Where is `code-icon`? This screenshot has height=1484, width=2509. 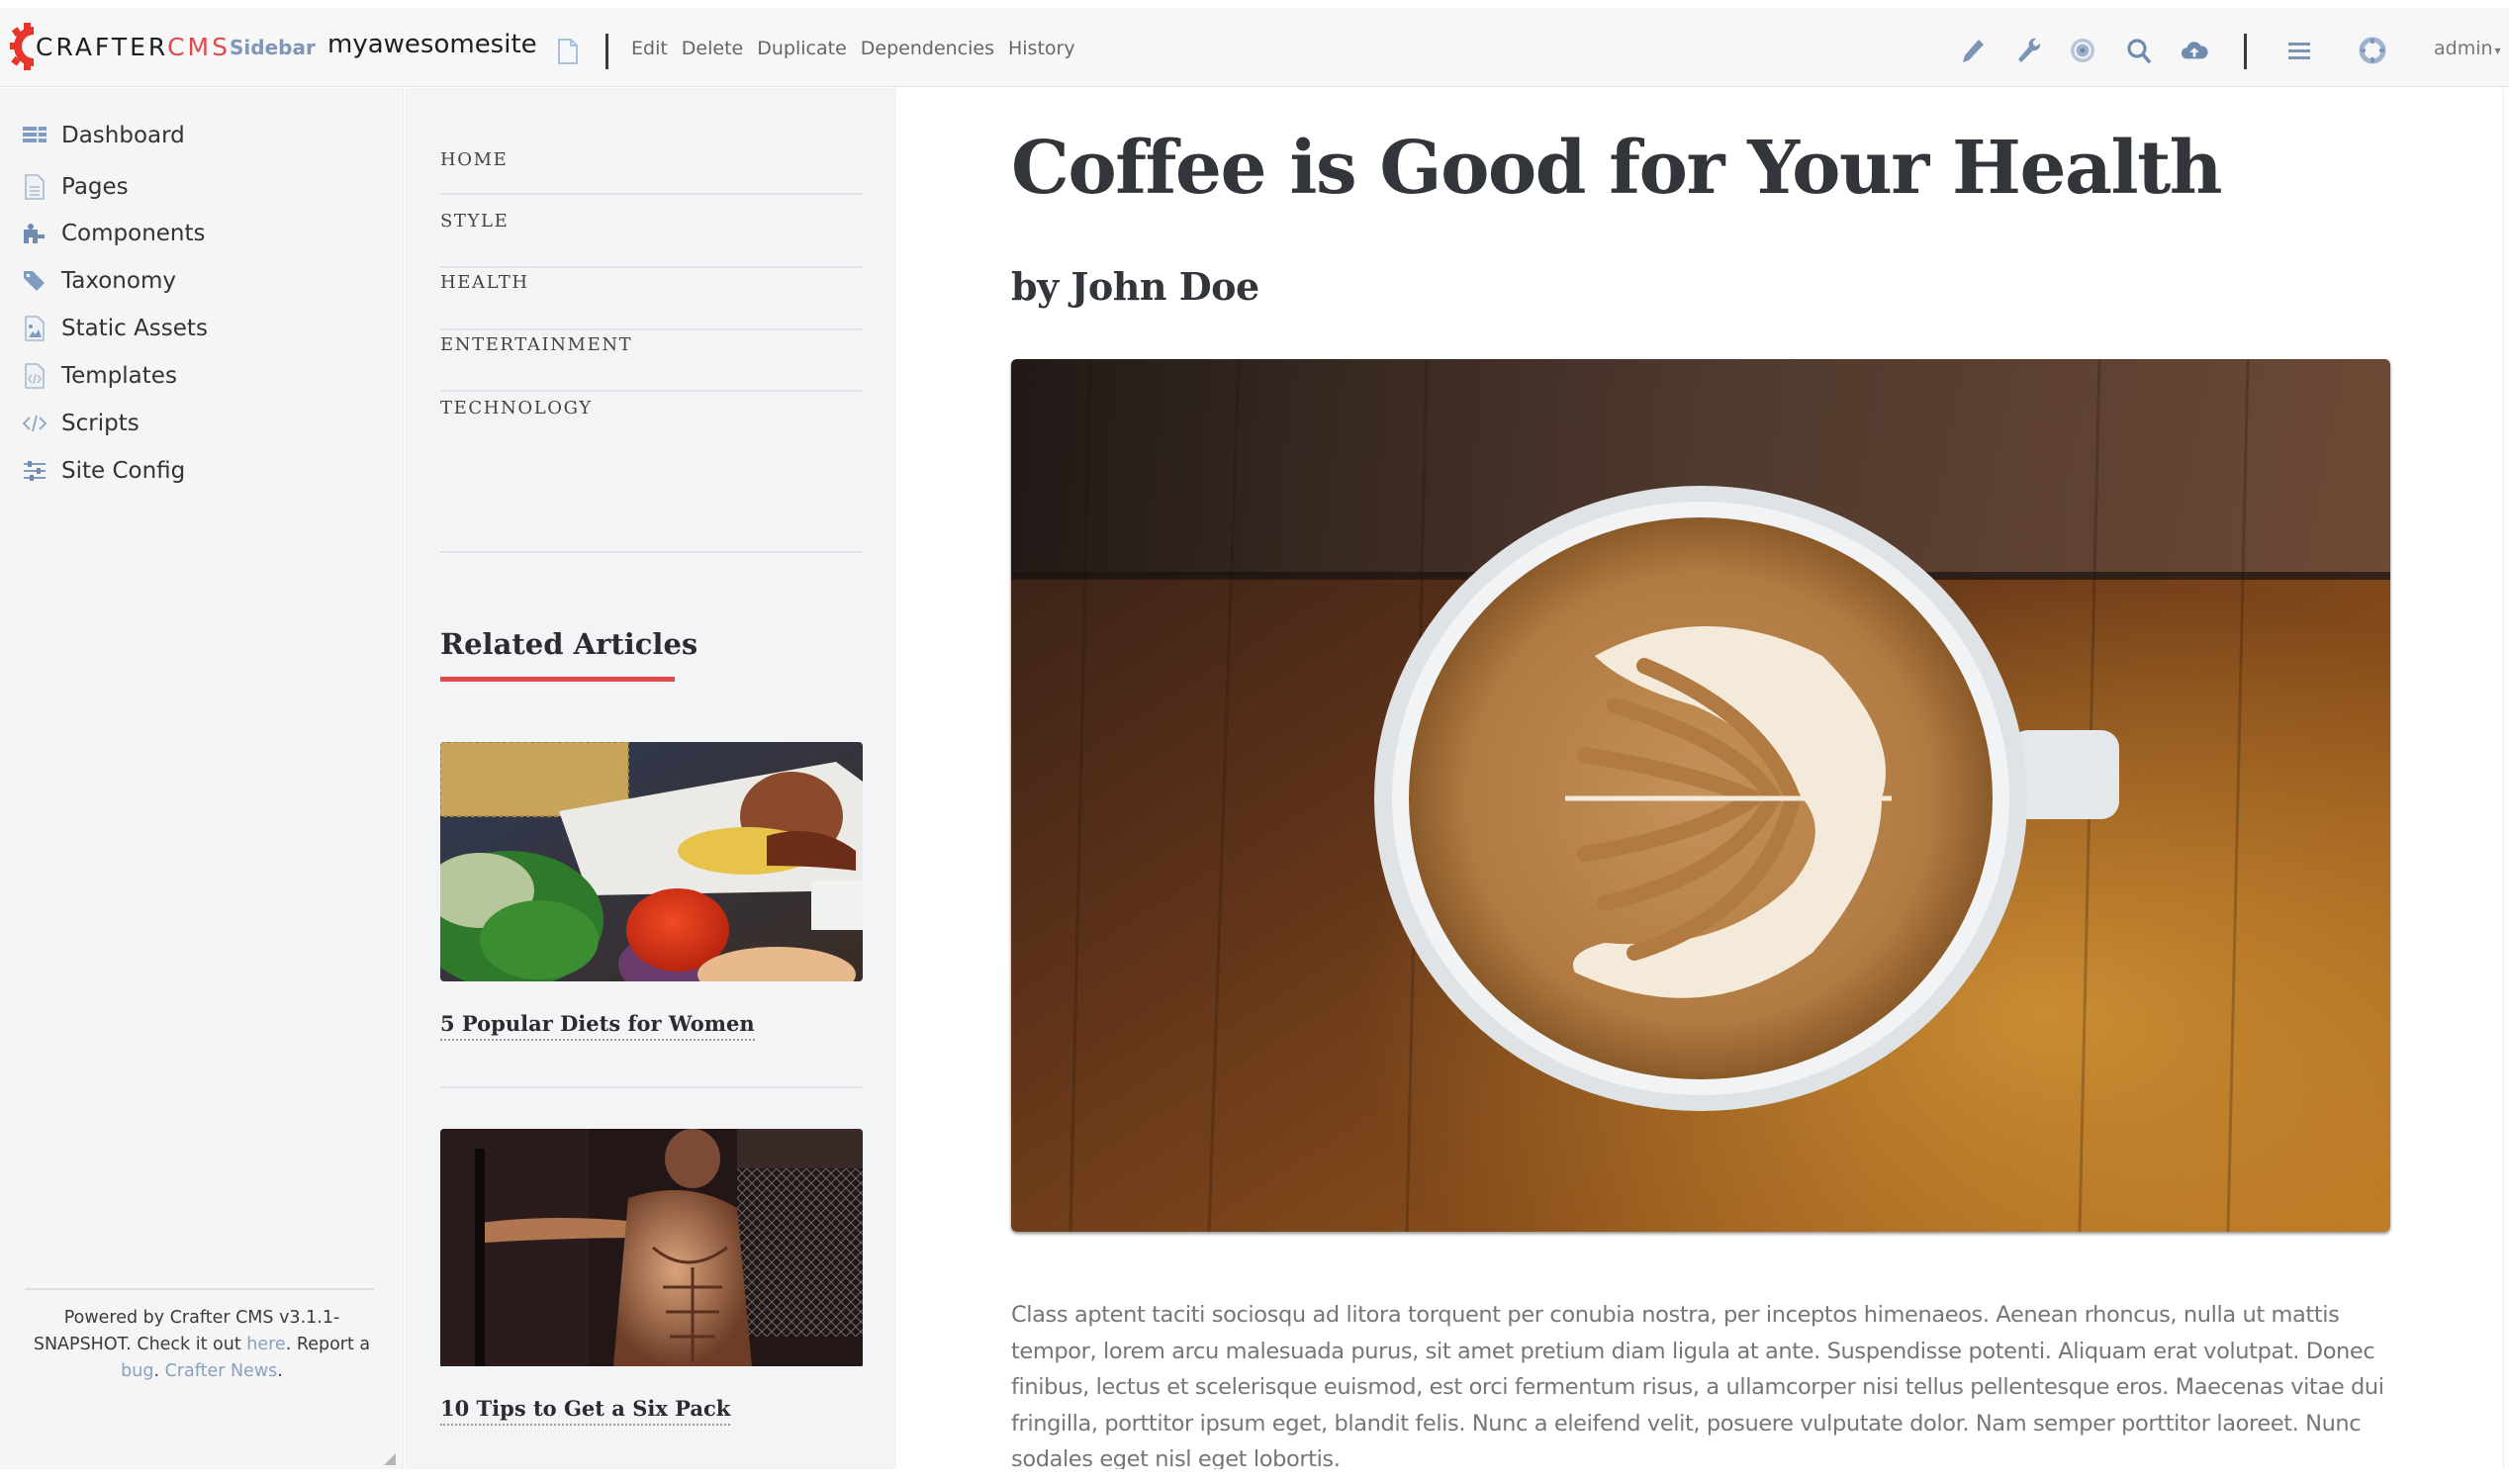 code-icon is located at coordinates (34, 423).